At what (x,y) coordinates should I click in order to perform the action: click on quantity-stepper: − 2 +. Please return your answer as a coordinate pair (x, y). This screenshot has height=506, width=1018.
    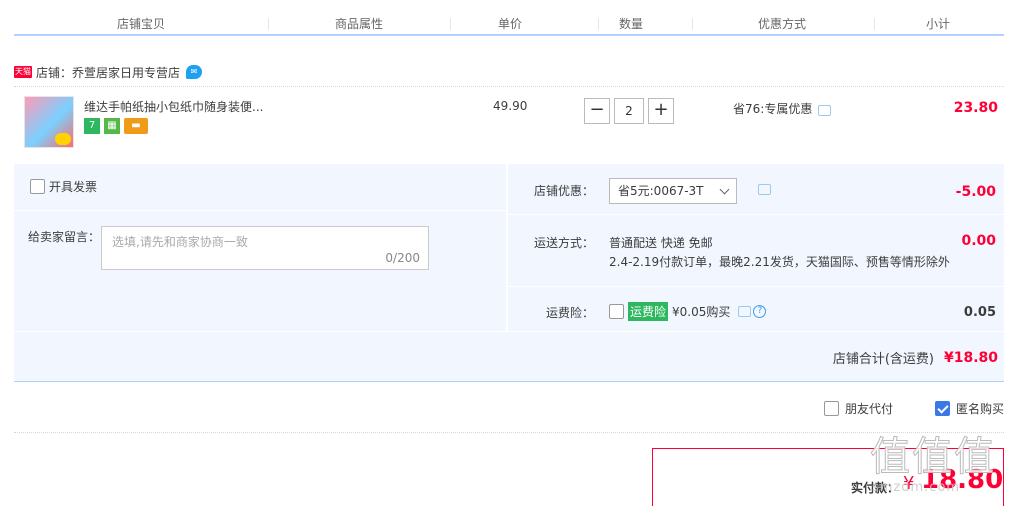
    Looking at the image, I should click on (629, 111).